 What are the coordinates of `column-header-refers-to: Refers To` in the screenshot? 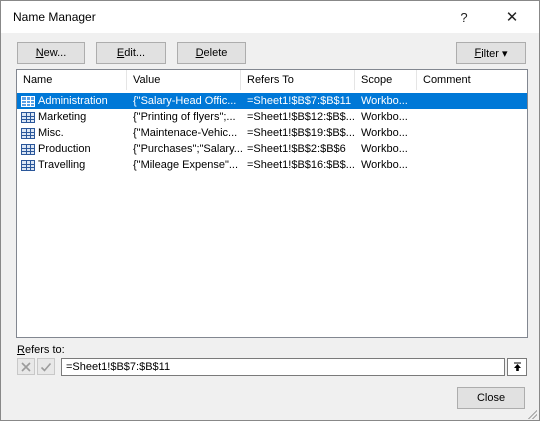 It's located at (298, 80).